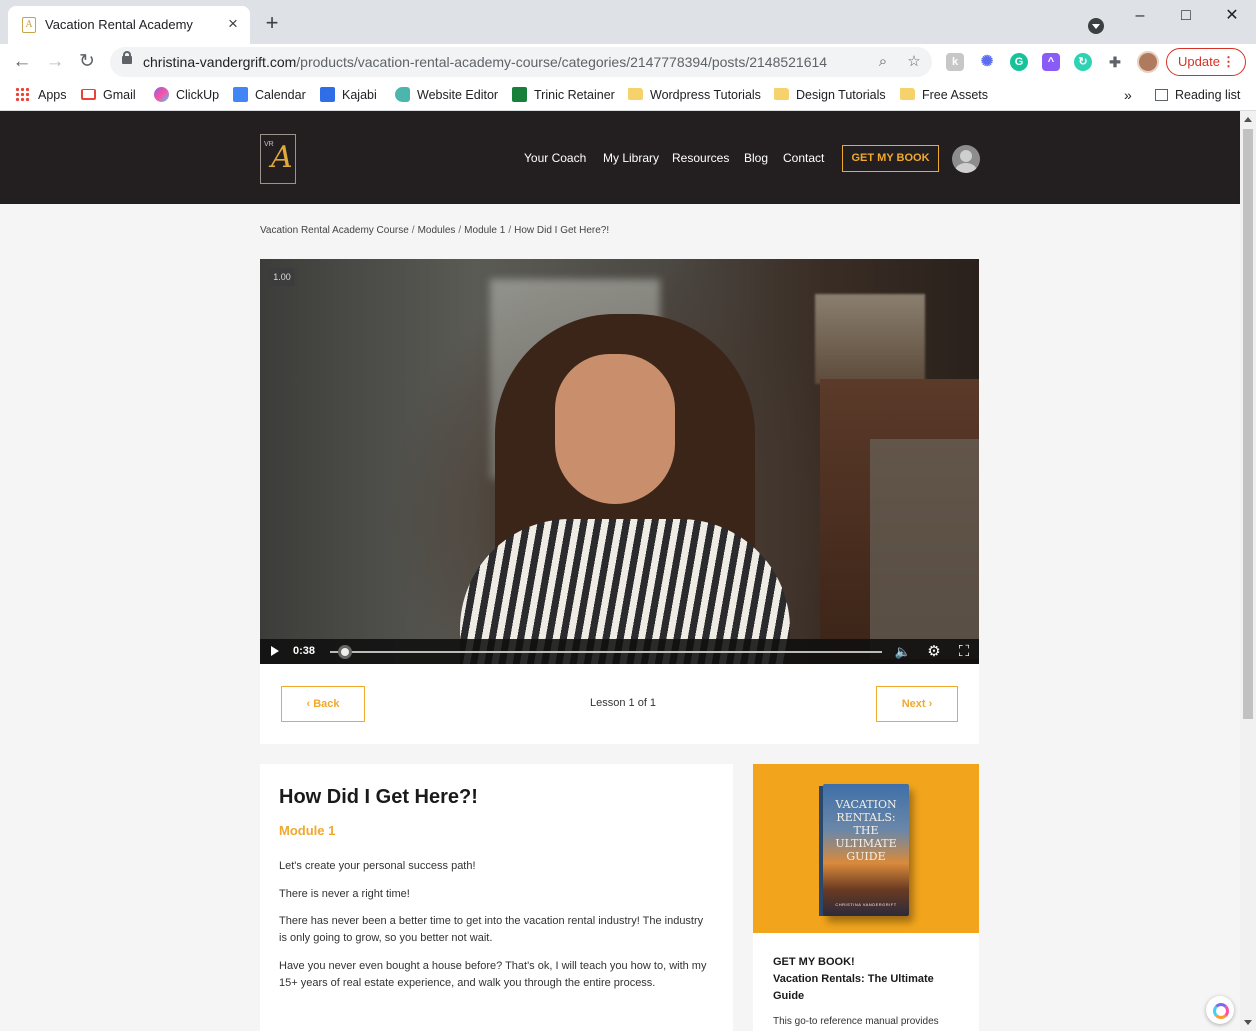 This screenshot has width=1256, height=1031. I want to click on video-subject, so click(615, 429).